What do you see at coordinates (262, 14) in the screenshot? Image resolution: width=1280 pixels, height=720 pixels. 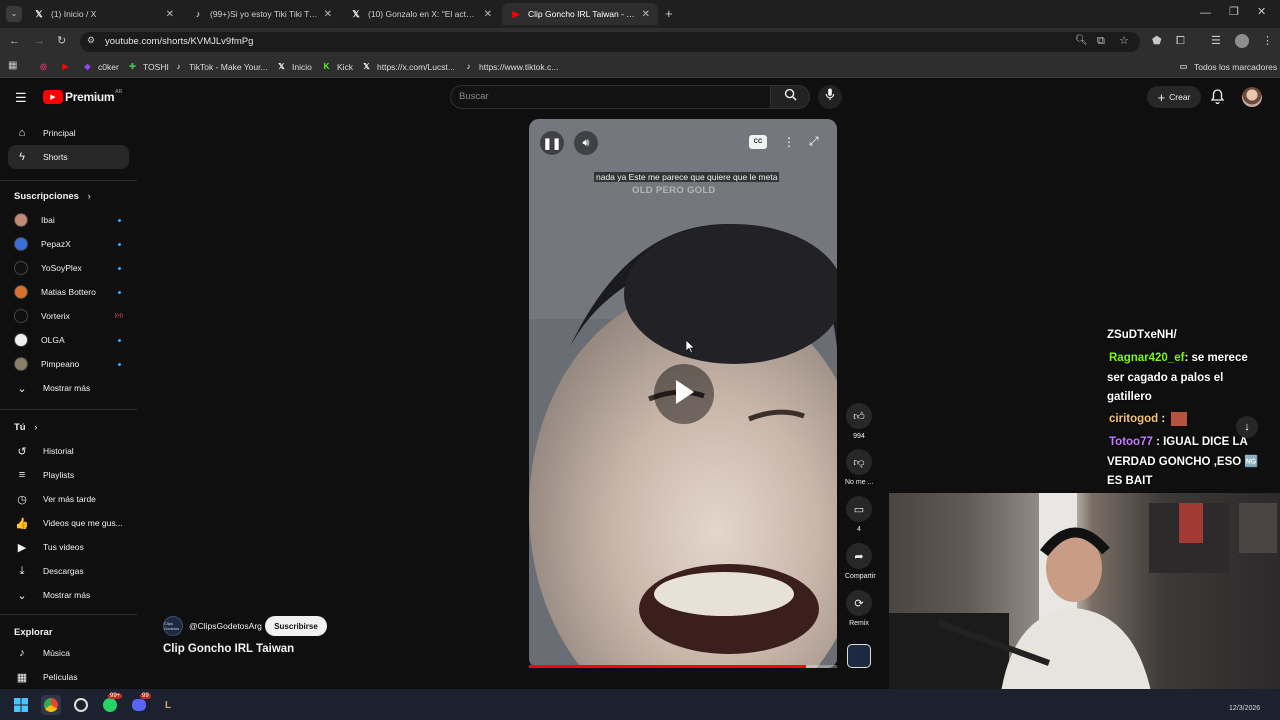 I see `browser-tab: ♪ (99+)Si yo estoy Tiki Tiki Tiki 🤬 ✕` at bounding box center [262, 14].